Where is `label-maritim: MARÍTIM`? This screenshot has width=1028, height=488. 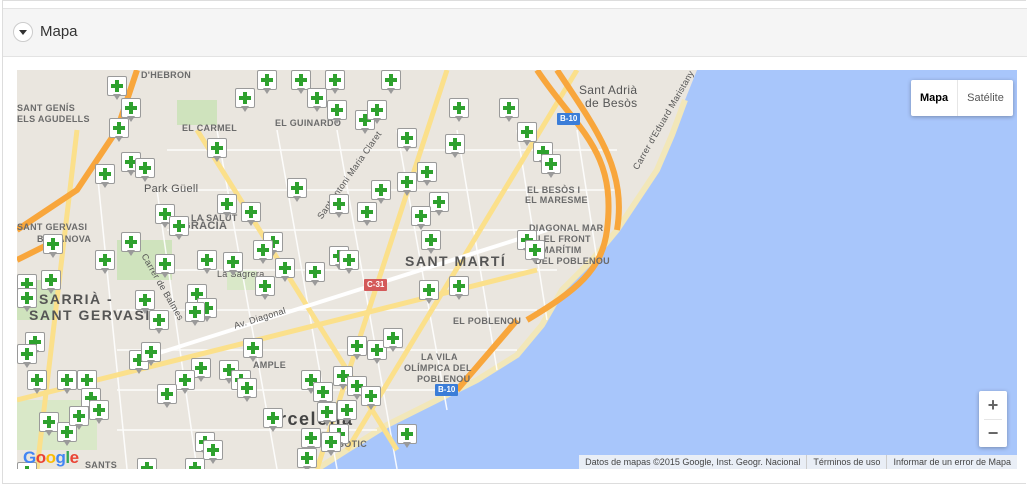 label-maritim: MARÍTIM is located at coordinates (561, 250).